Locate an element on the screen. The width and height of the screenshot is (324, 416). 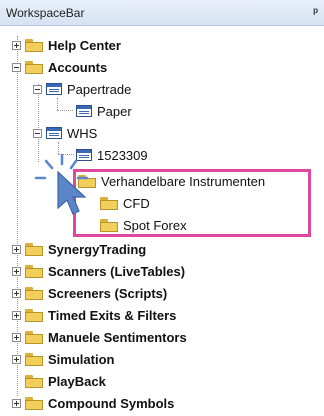
tree-item-label: Accounts is located at coordinates (78, 67).